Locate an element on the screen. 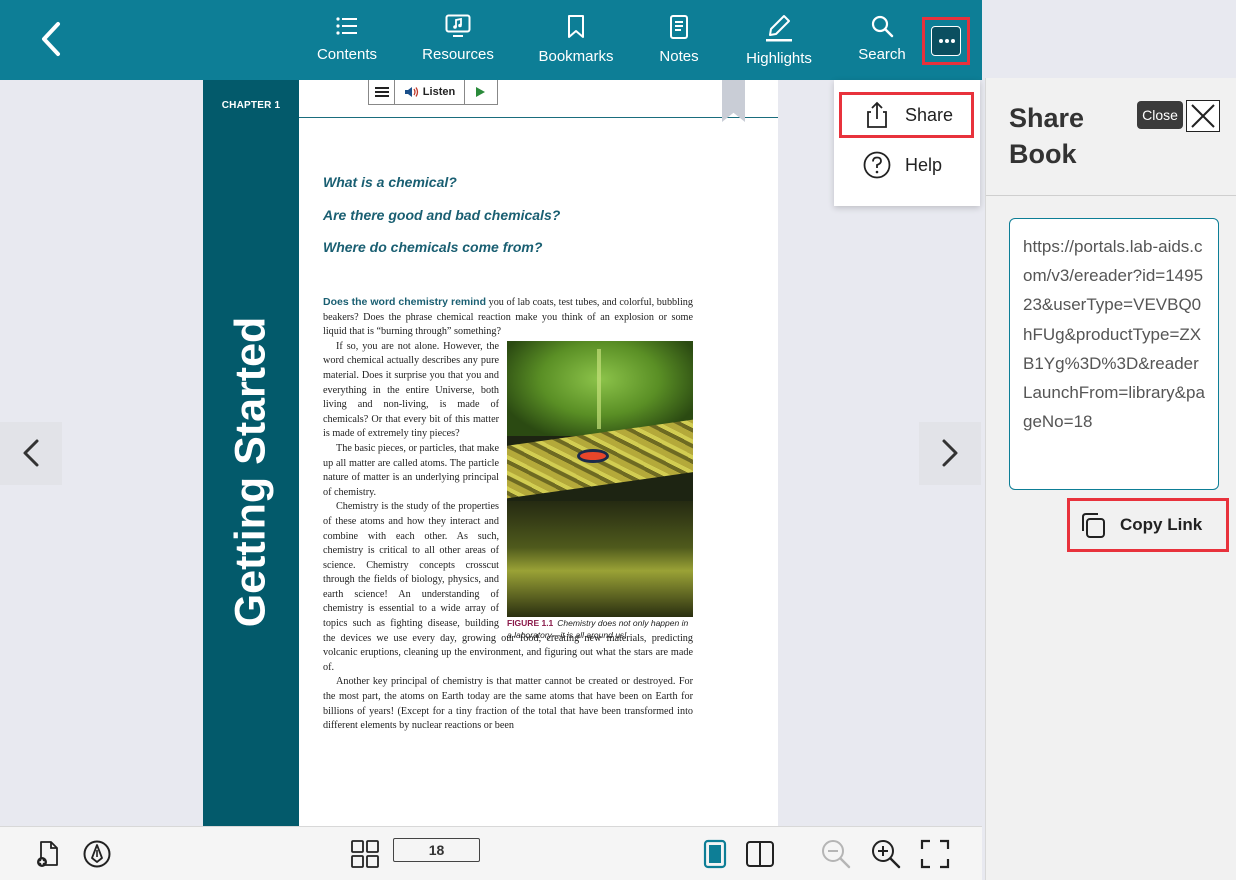  chapter-label: CHAPTER 1 is located at coordinates (251, 105).